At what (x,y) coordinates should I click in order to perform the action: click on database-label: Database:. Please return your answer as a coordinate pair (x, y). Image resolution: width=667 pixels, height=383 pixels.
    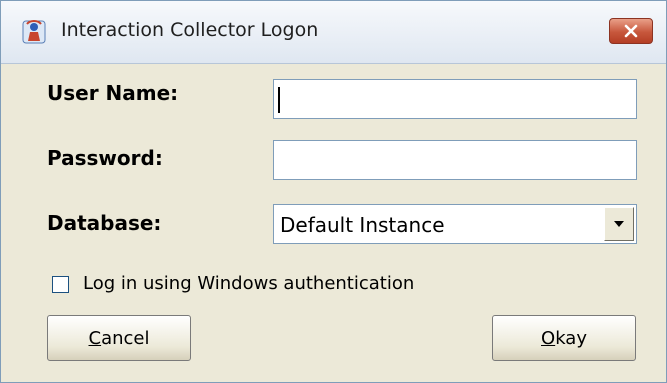
    Looking at the image, I should click on (104, 223).